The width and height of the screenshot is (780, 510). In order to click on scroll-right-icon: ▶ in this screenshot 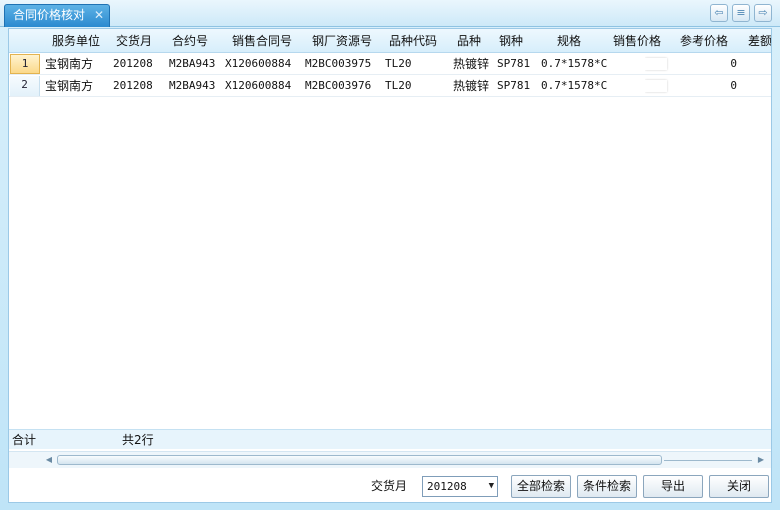, I will do `click(761, 460)`.